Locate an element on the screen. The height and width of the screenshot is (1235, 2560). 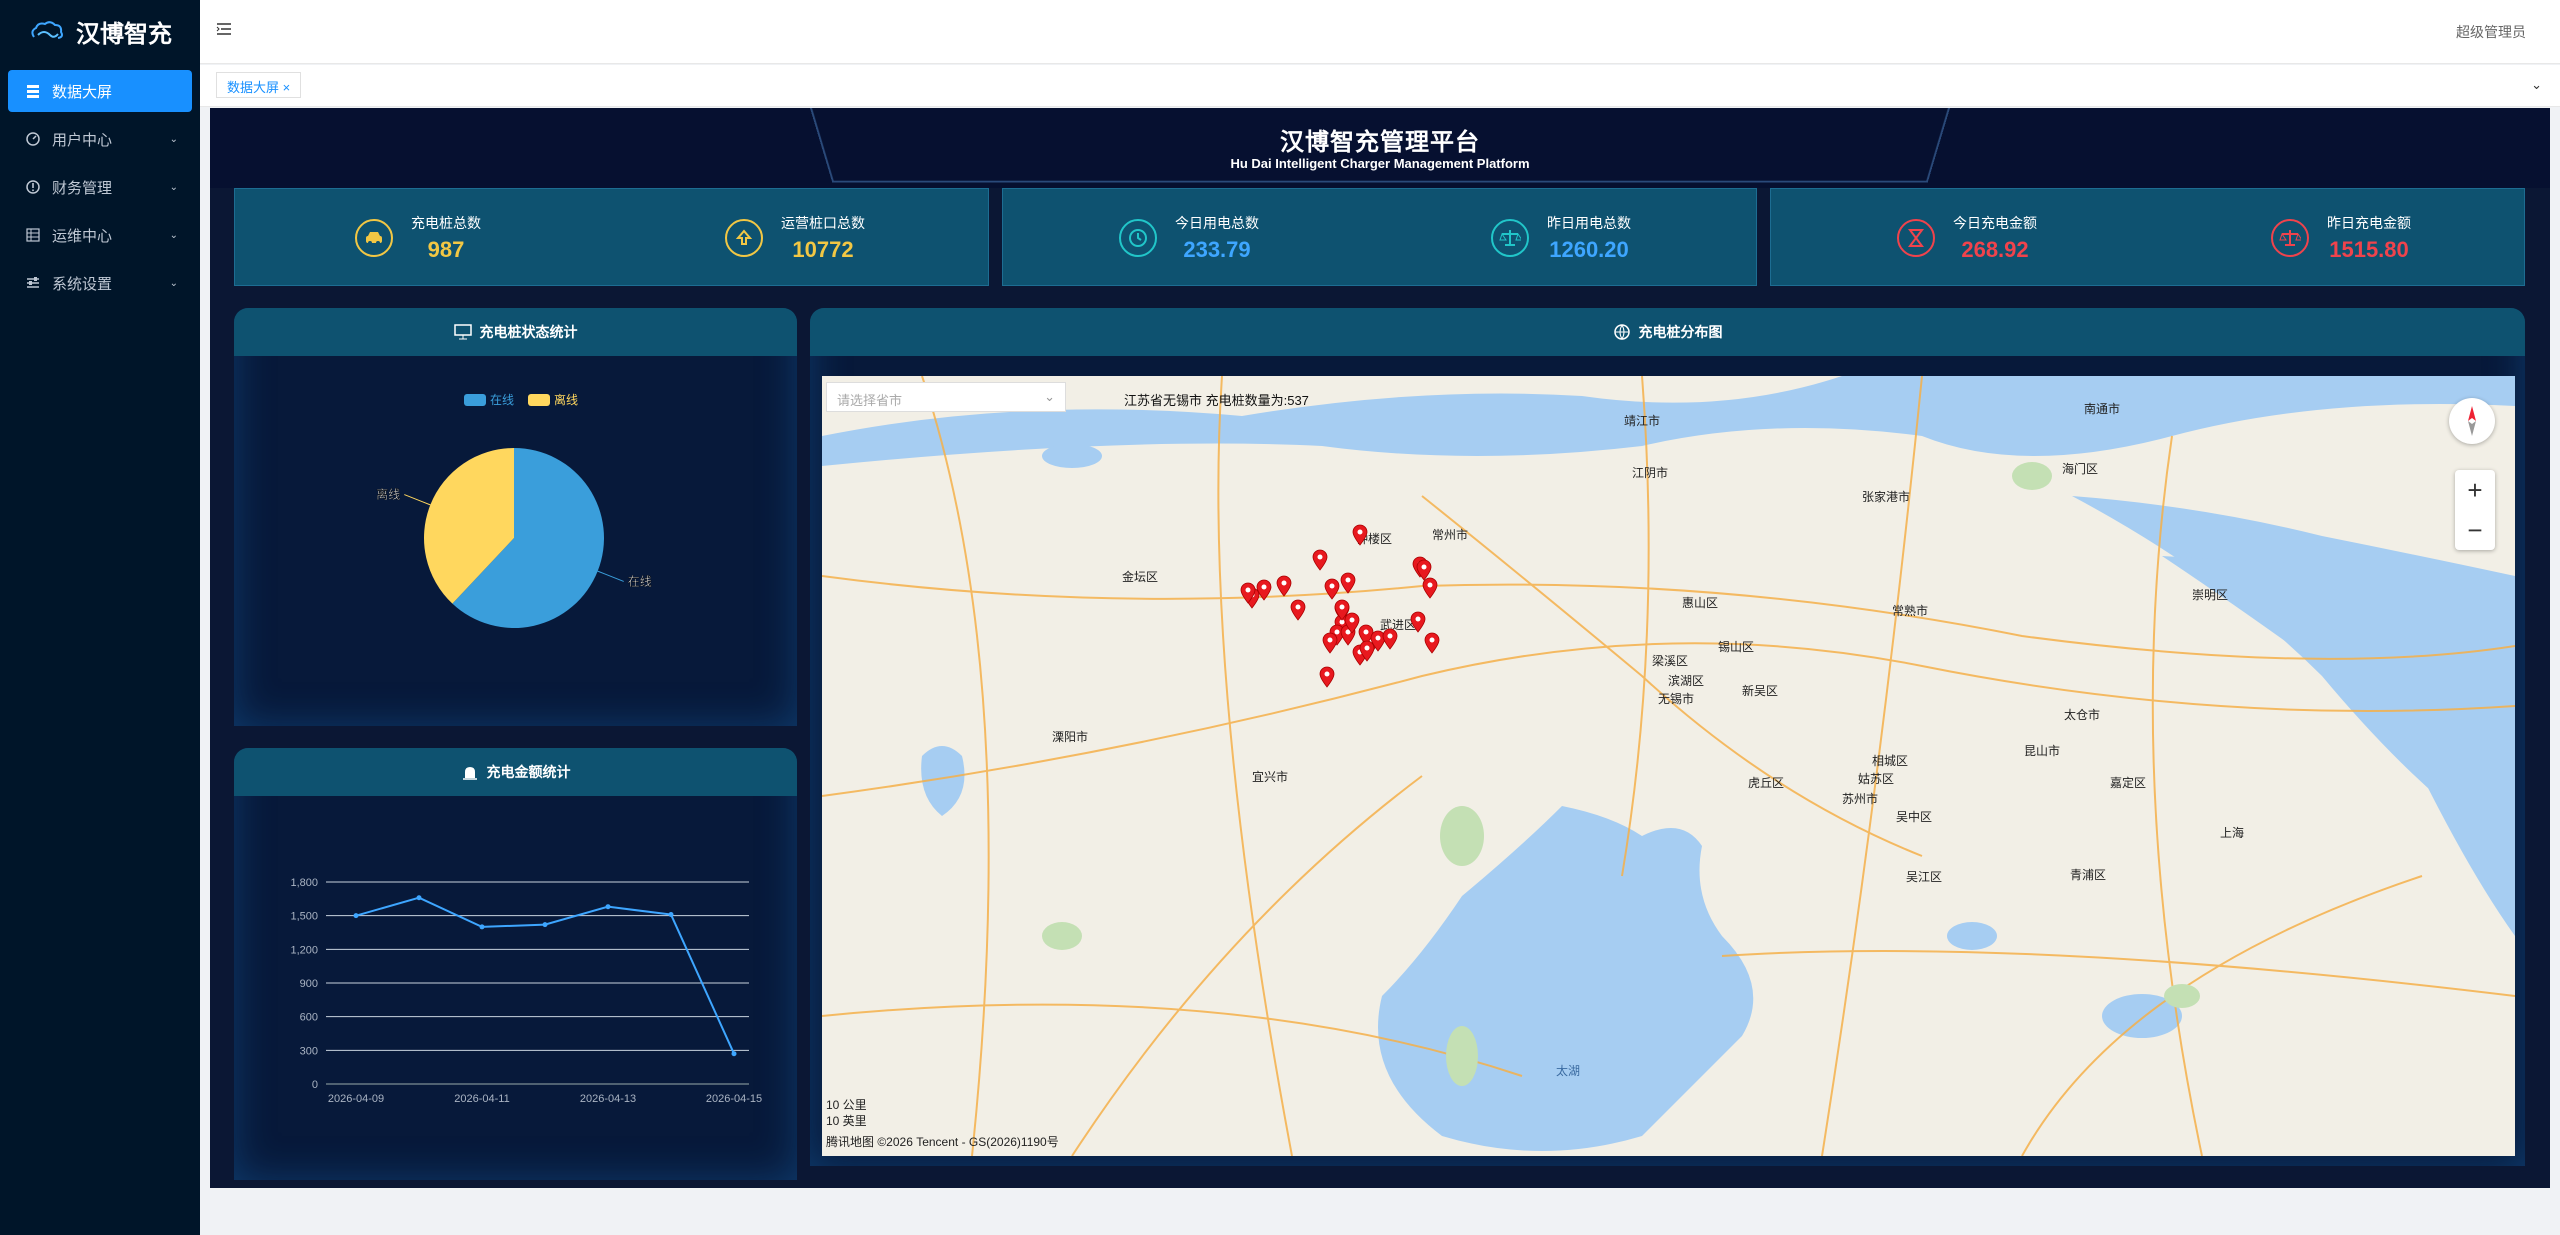
amount-panel-header: 充电金额统计 is located at coordinates (515, 772).